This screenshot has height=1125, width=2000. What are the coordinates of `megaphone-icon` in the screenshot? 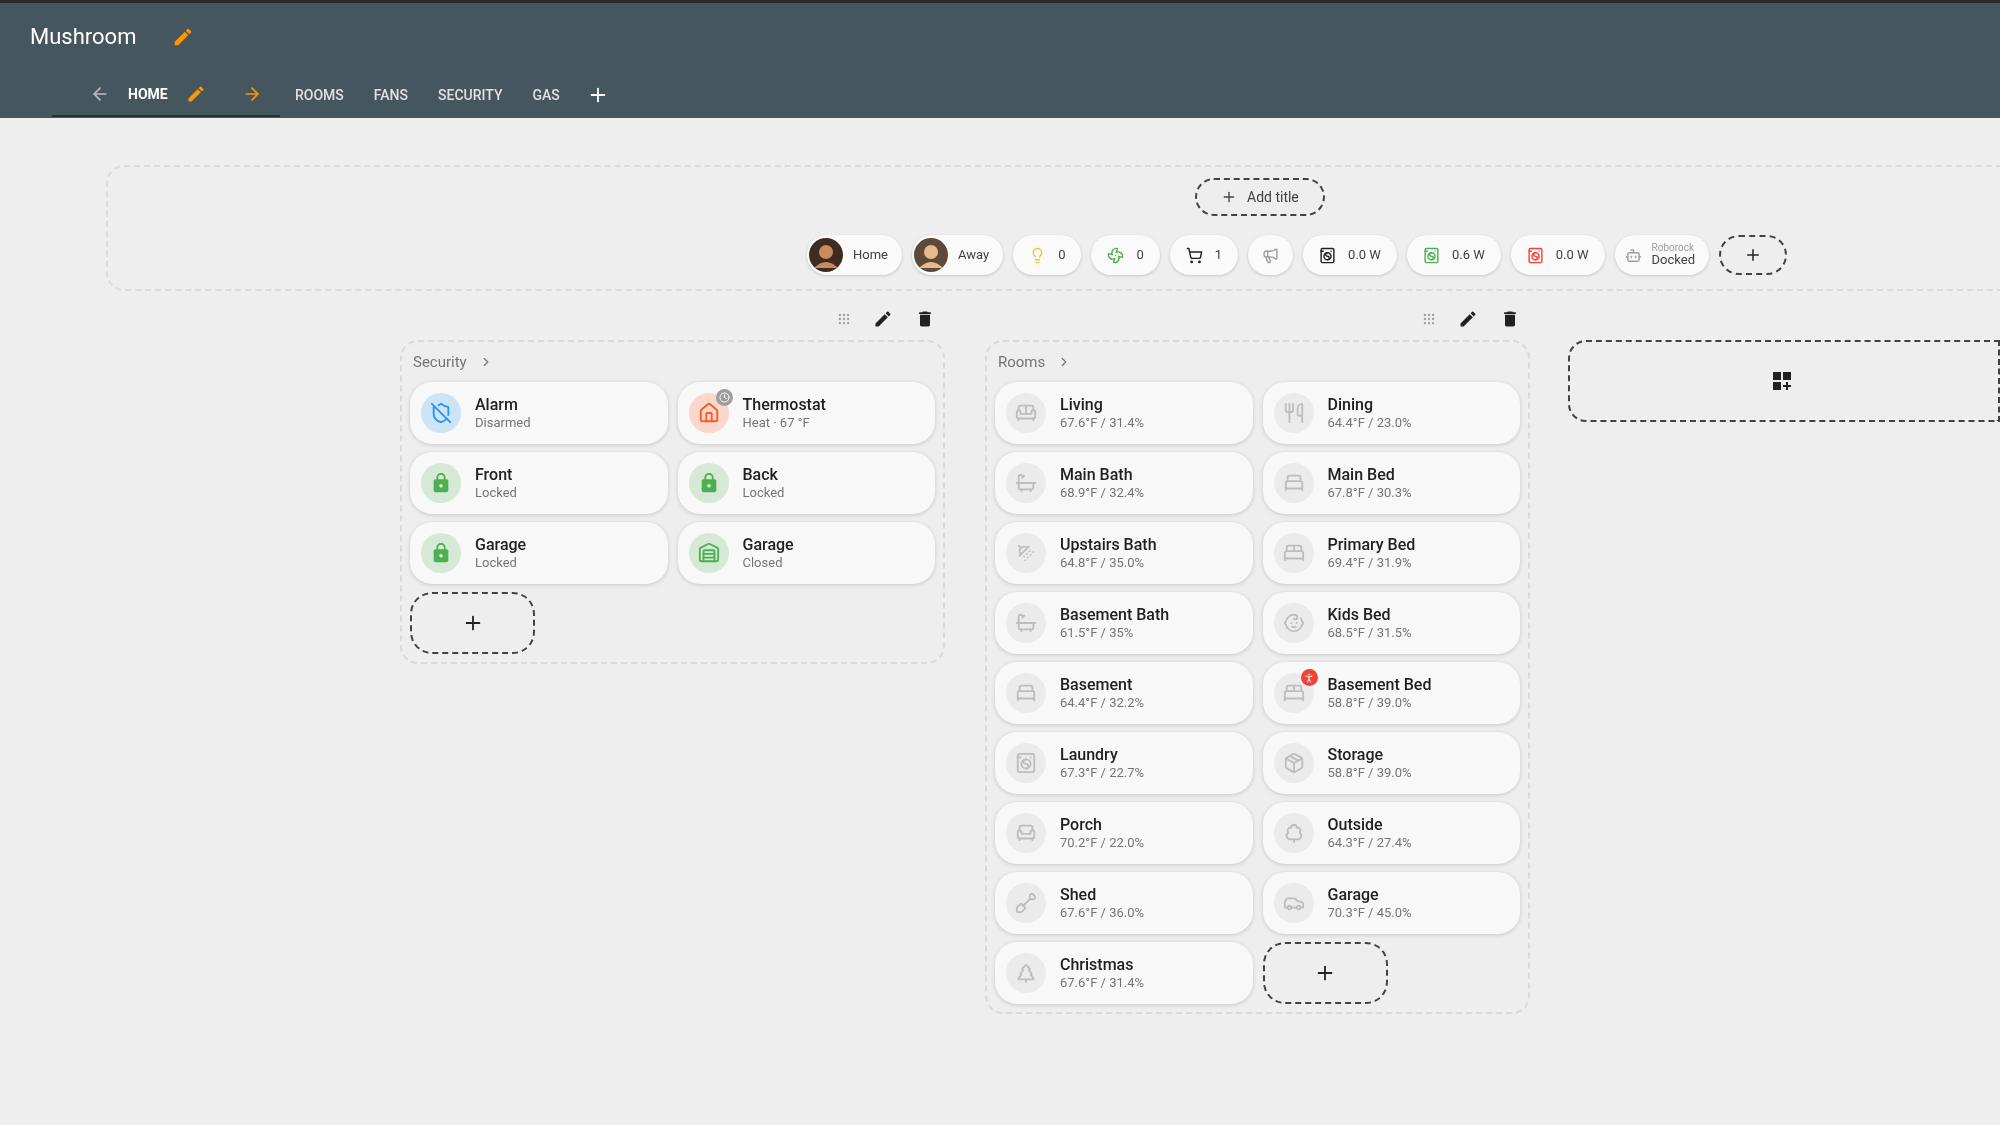 It's located at (1271, 255).